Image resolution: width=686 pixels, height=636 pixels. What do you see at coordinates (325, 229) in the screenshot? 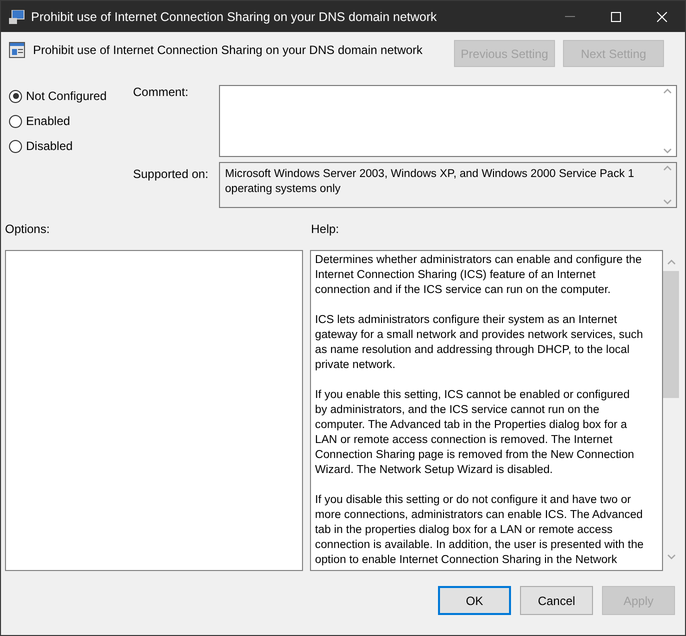
I see `help-label: Help:` at bounding box center [325, 229].